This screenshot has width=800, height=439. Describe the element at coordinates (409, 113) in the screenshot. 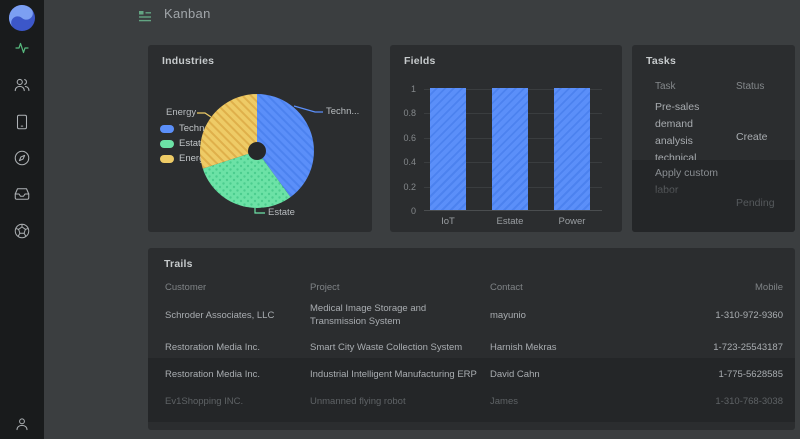

I see `y-axis-tick: 0.8` at that location.